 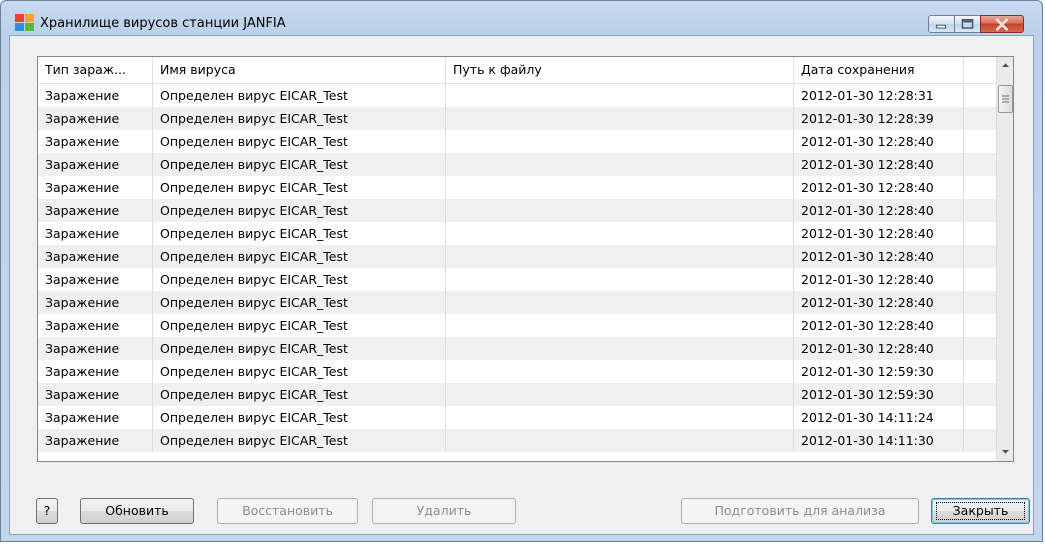 What do you see at coordinates (521, 18) in the screenshot?
I see `title-bar: Хранилище вирусов станции JANFIA` at bounding box center [521, 18].